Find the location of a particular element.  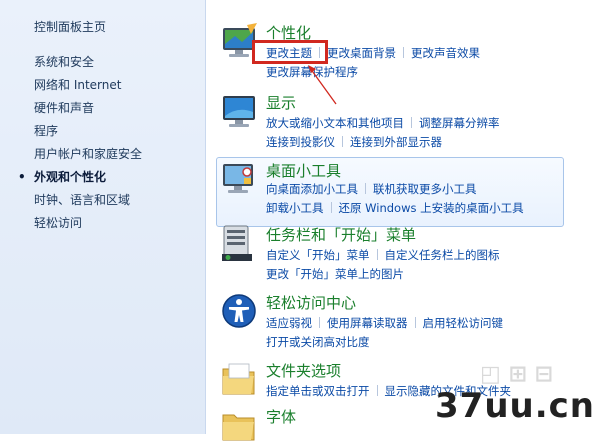

uninstall-gadget-link: 卸载小工具 is located at coordinates (295, 208).